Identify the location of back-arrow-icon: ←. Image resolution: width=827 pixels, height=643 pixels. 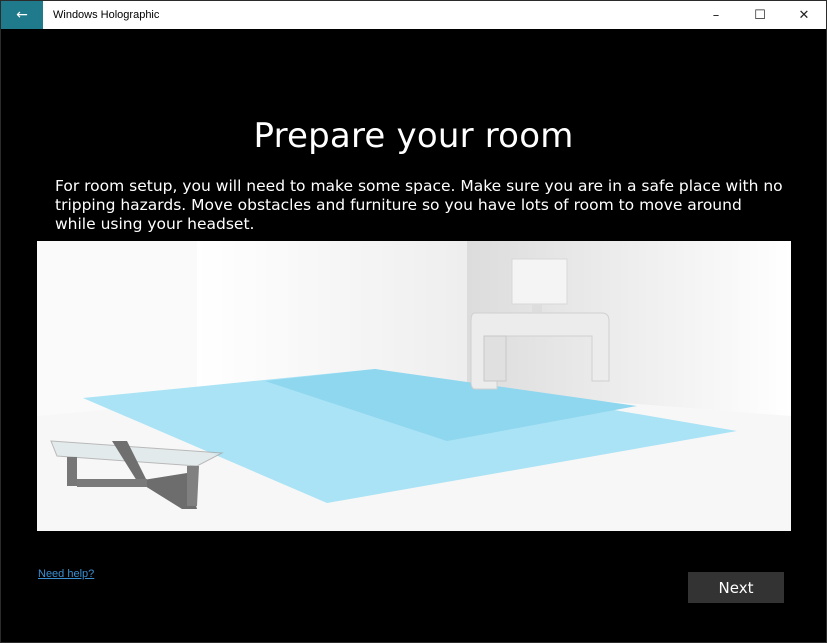
(22, 15).